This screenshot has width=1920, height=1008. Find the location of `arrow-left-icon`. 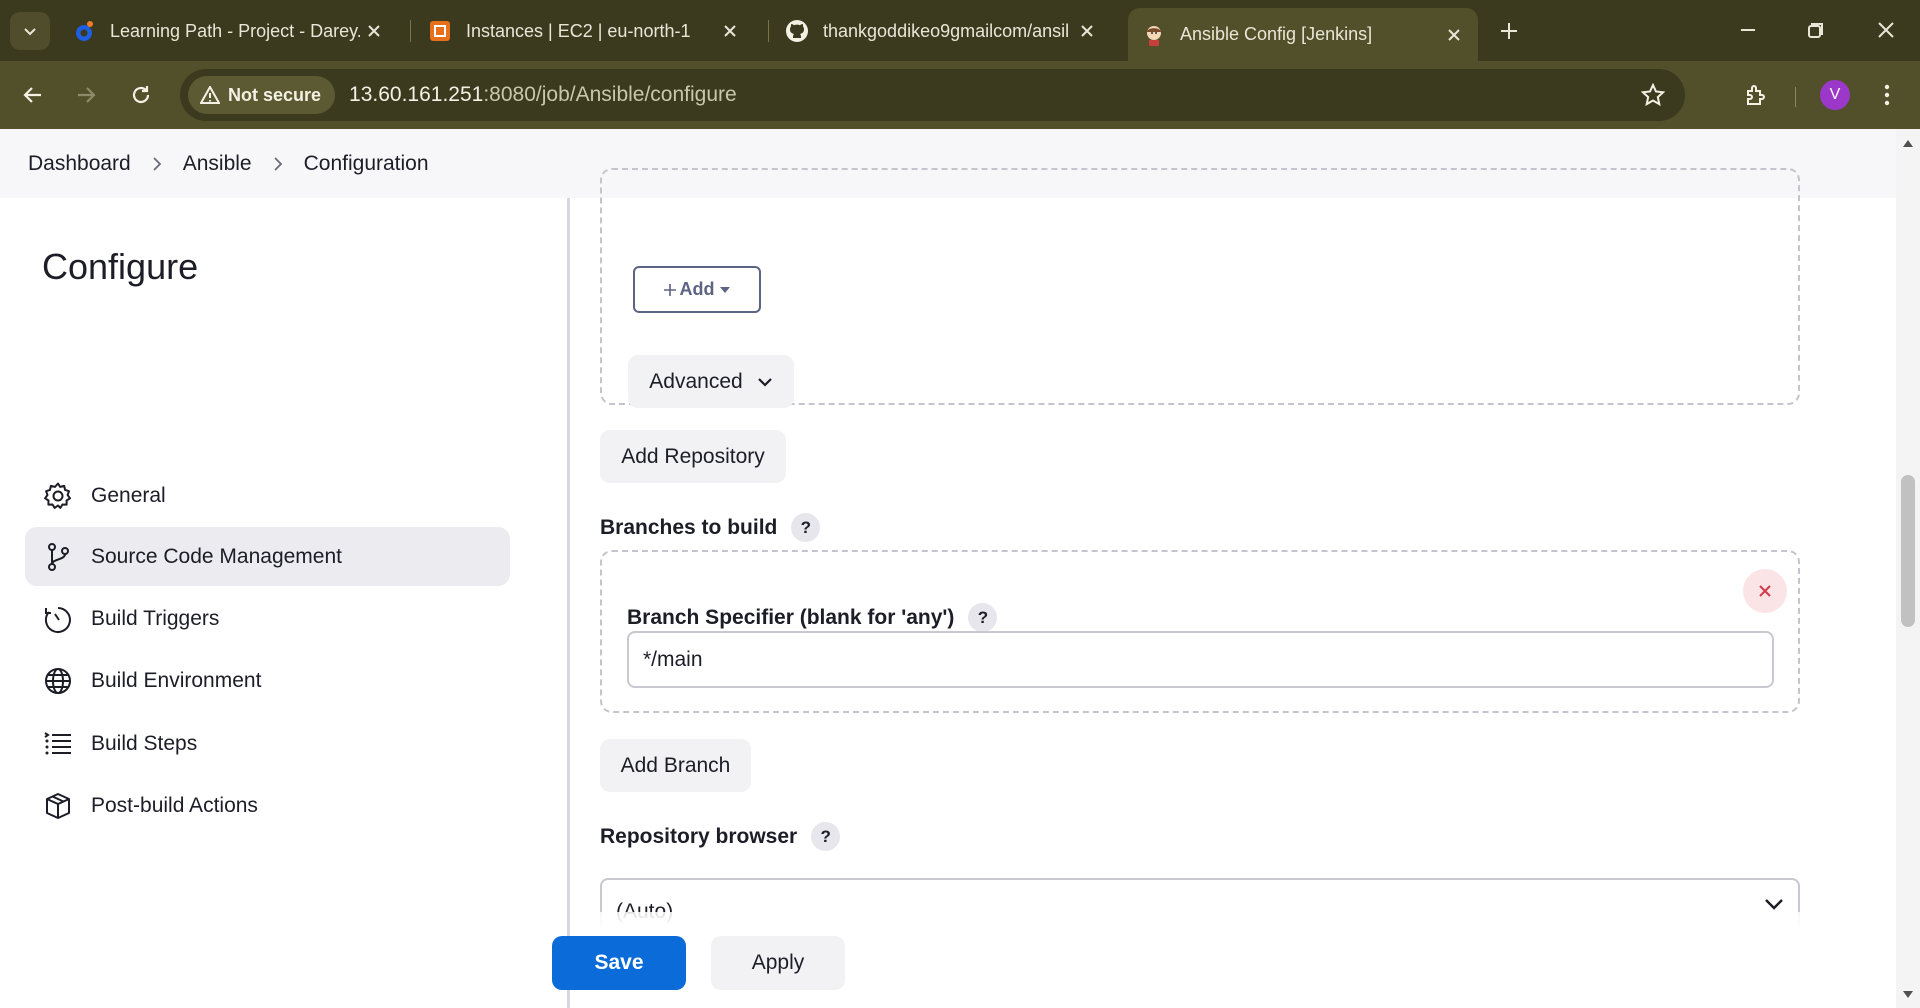

arrow-left-icon is located at coordinates (32, 95).